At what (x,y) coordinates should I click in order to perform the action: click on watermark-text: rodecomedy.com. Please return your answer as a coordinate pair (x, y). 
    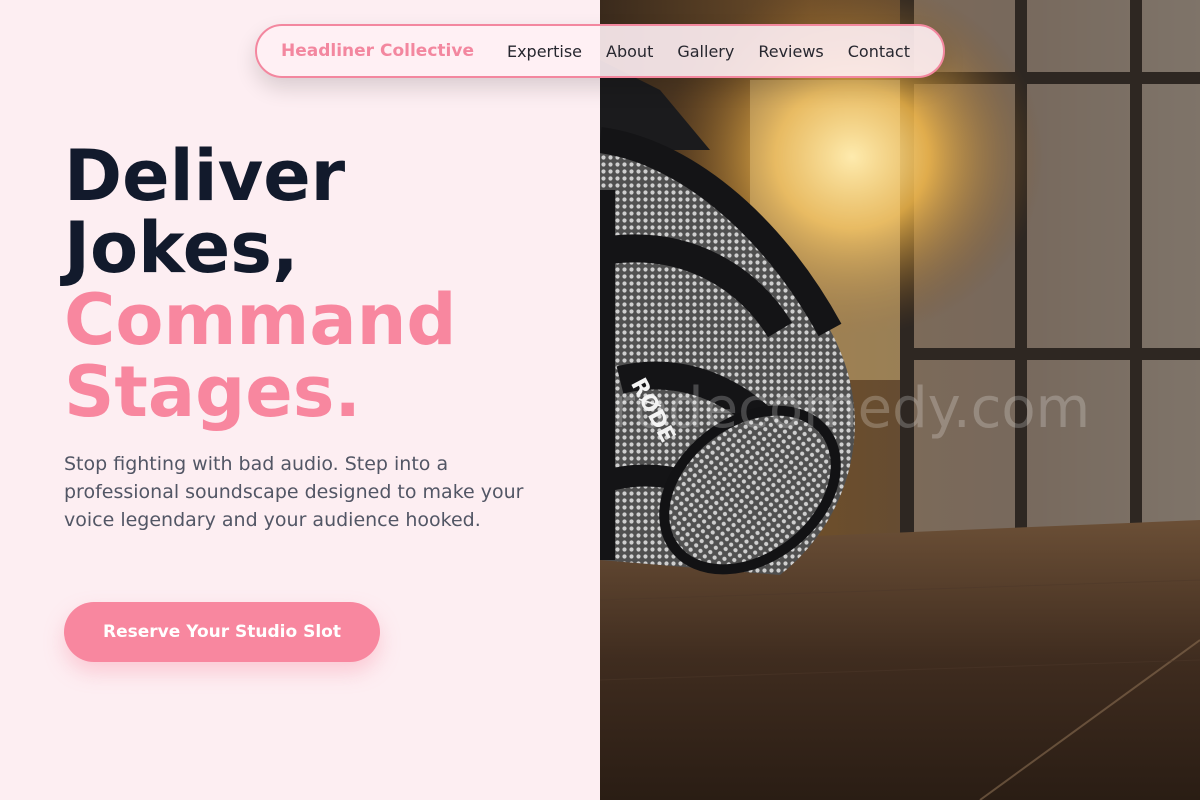
    Looking at the image, I should click on (851, 408).